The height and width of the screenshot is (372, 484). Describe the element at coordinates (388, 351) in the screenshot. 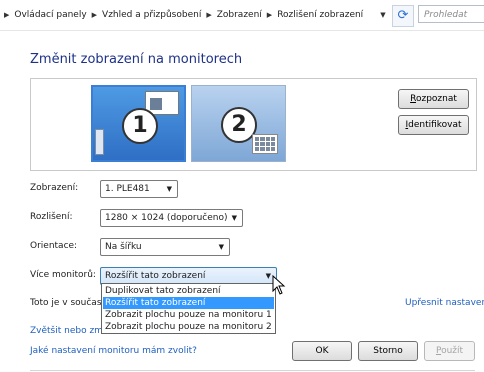

I see `cancel-button: Storno` at that location.